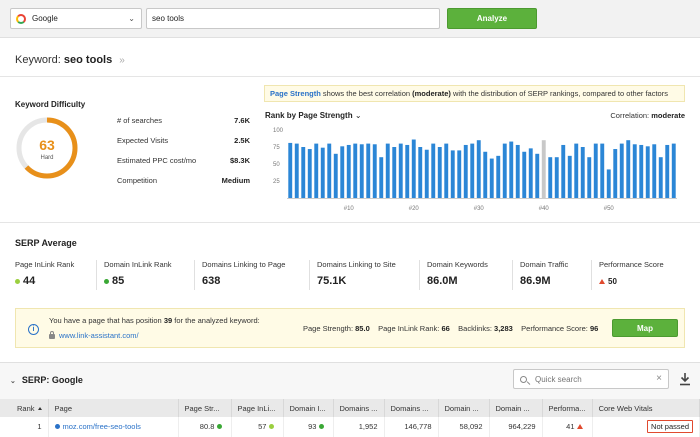 This screenshot has width=700, height=437. I want to click on page-strength-link: Page Strength, so click(295, 93).